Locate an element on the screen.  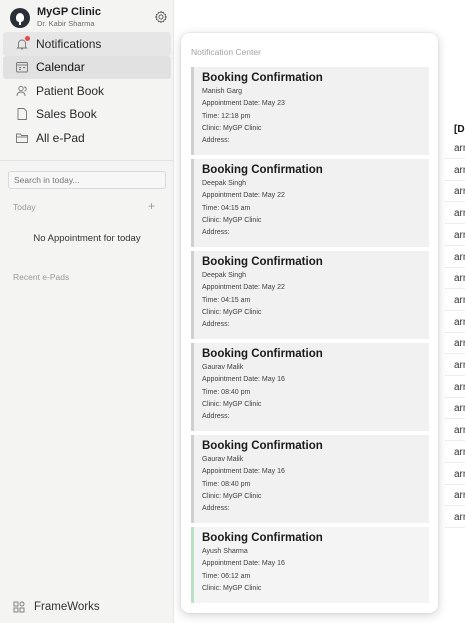
appointment-time: Time: 08:40 pm is located at coordinates (226, 392).